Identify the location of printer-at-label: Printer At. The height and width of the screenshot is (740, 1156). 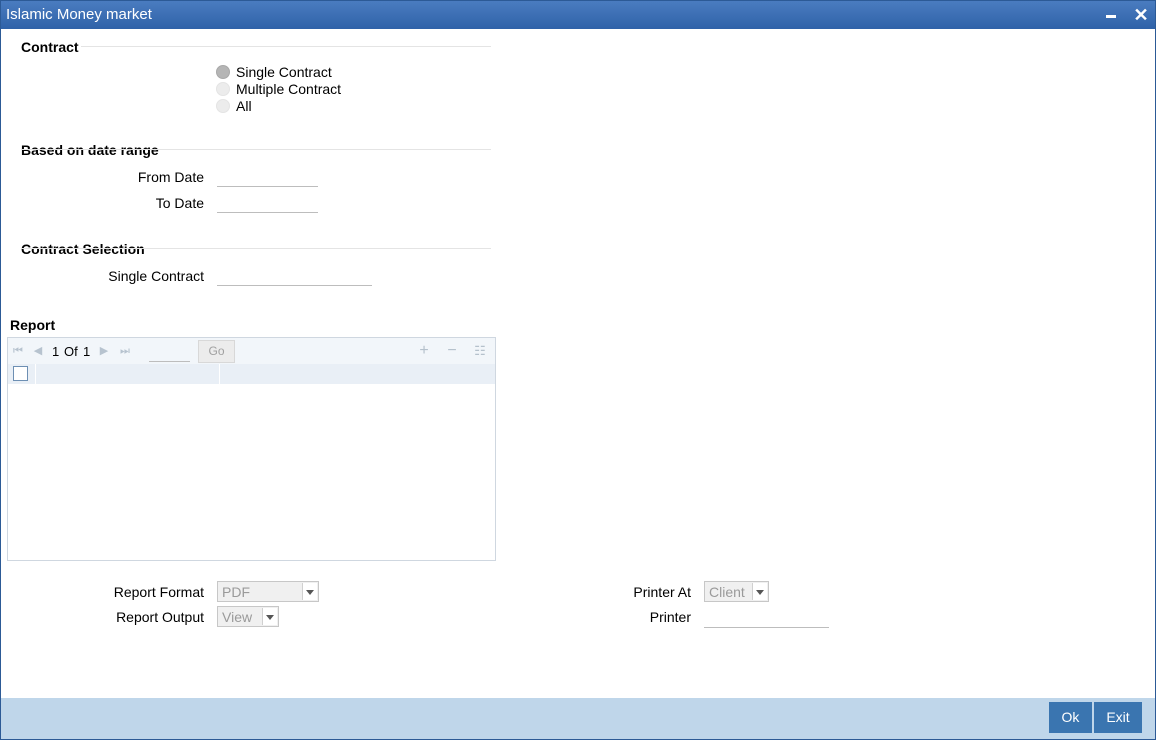
(662, 592).